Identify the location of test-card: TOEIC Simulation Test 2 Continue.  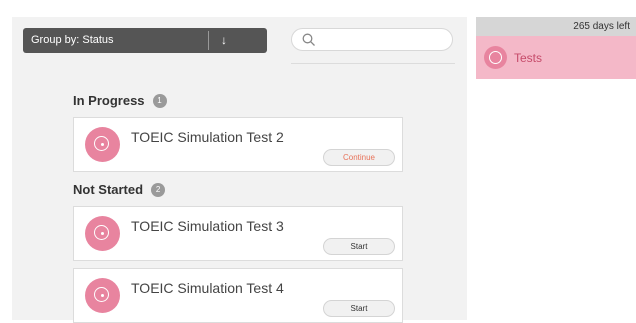
(238, 144).